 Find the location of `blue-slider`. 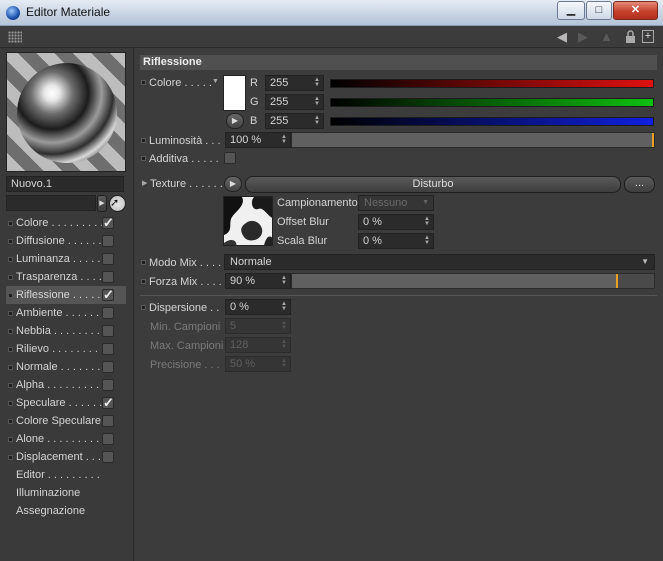

blue-slider is located at coordinates (492, 121).